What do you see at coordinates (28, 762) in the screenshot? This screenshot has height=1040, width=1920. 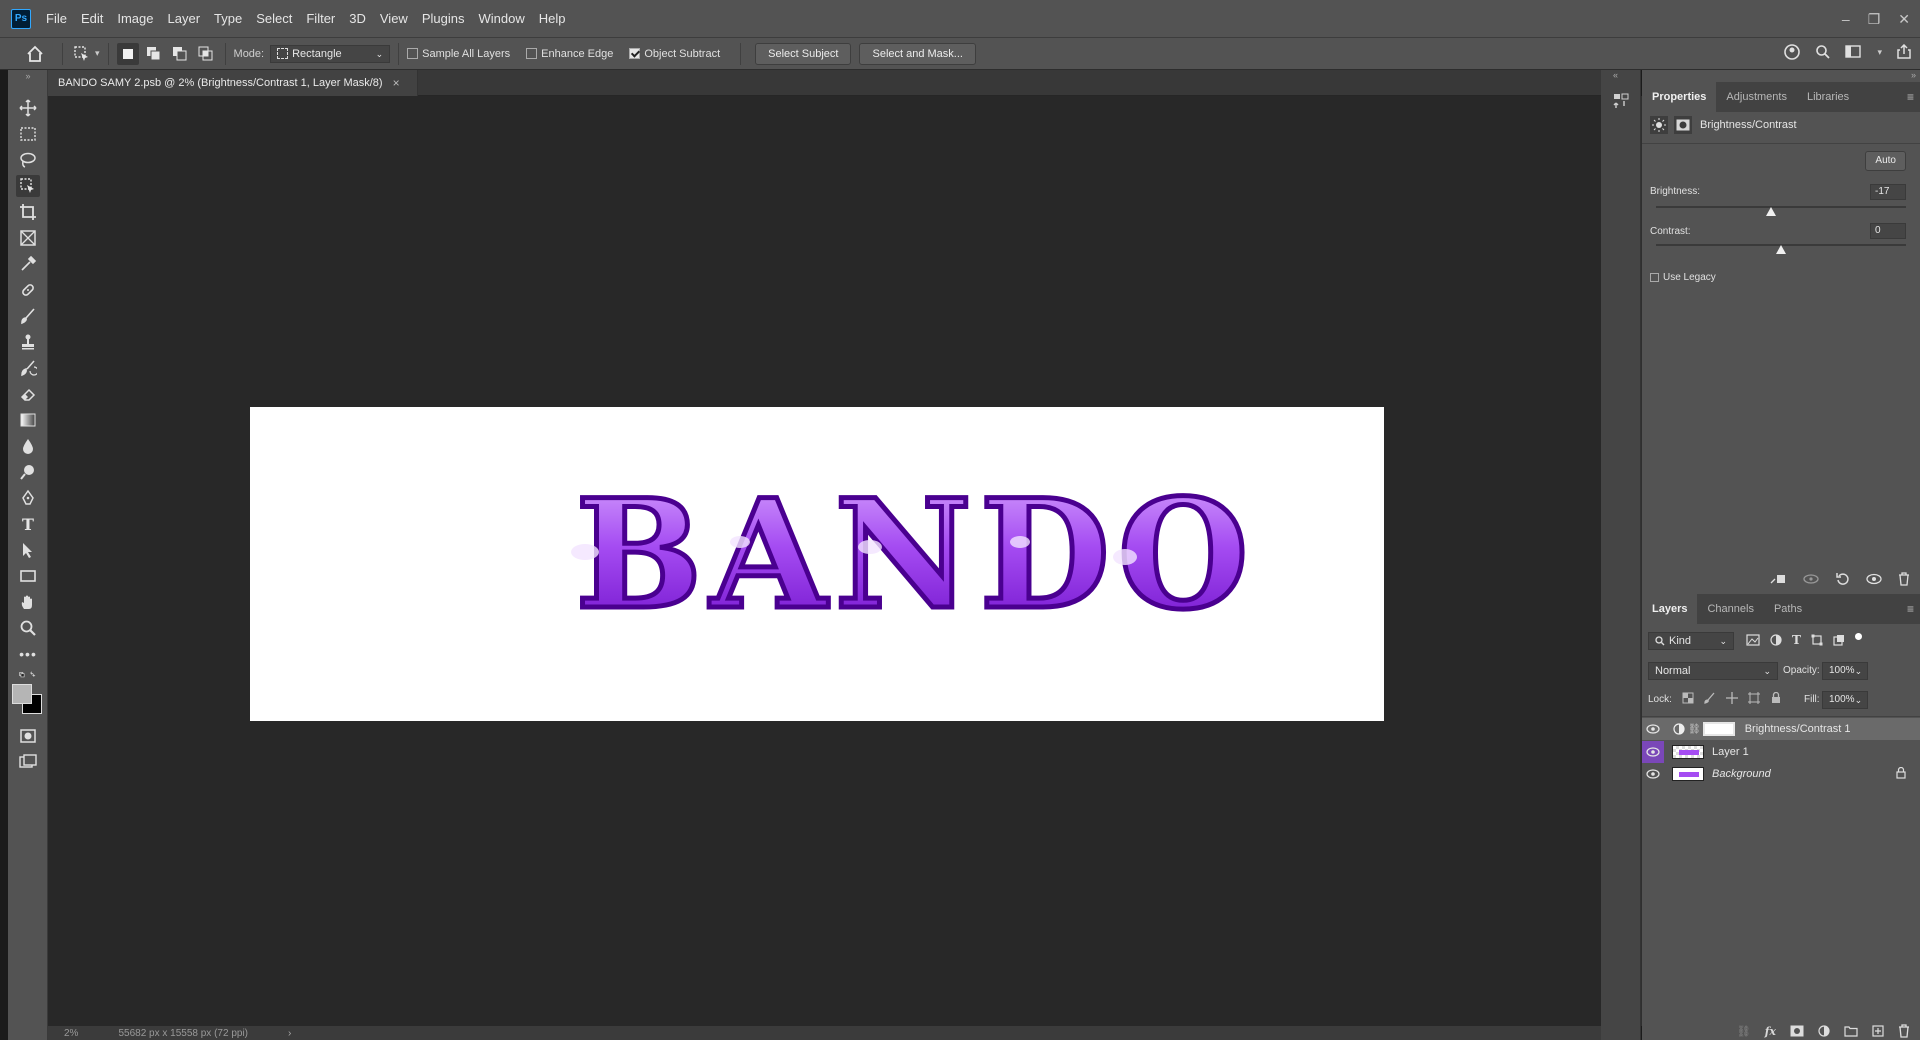 I see `screen-mode-icon` at bounding box center [28, 762].